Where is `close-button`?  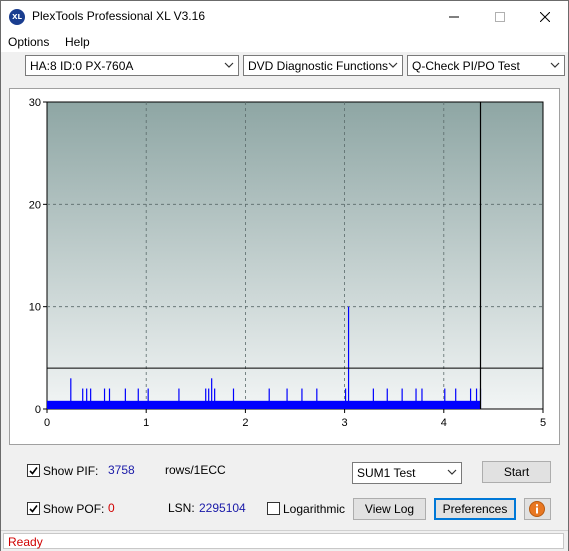
close-button is located at coordinates (545, 16).